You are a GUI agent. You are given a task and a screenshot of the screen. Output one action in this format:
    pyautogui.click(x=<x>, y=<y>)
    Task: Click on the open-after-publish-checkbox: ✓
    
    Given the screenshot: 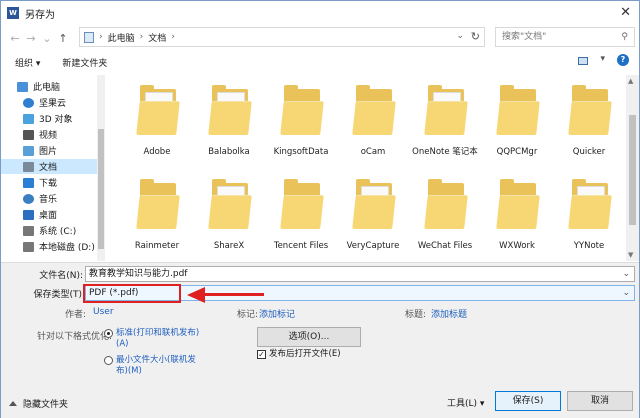 What is the action you would take?
    pyautogui.click(x=261, y=354)
    